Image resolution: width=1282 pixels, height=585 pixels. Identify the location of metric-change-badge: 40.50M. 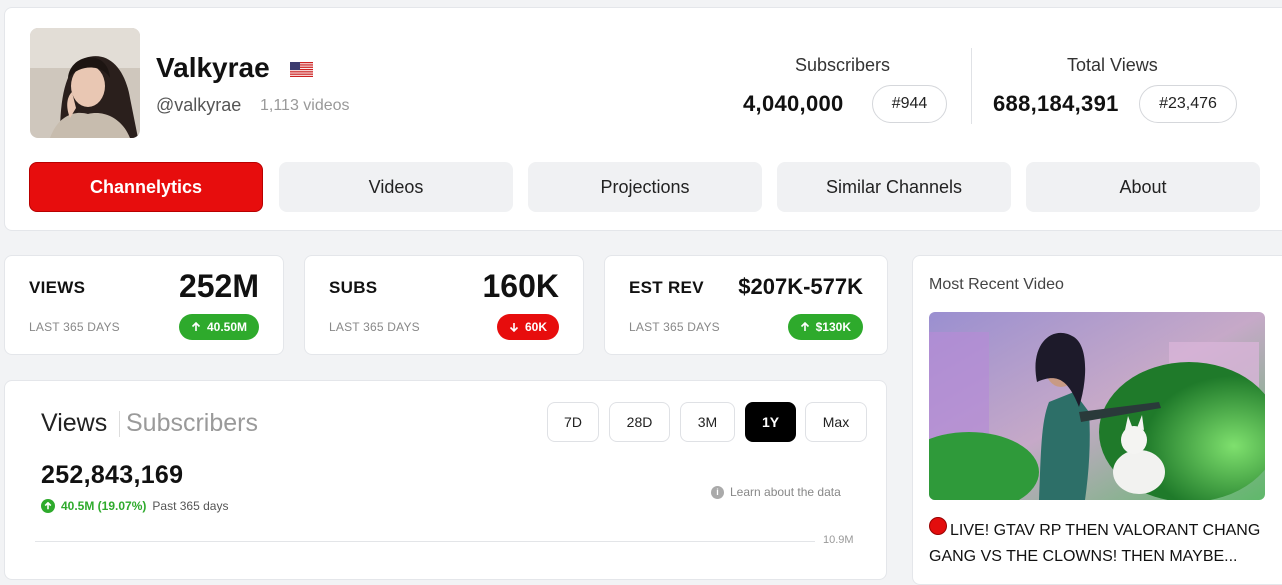
(218, 327).